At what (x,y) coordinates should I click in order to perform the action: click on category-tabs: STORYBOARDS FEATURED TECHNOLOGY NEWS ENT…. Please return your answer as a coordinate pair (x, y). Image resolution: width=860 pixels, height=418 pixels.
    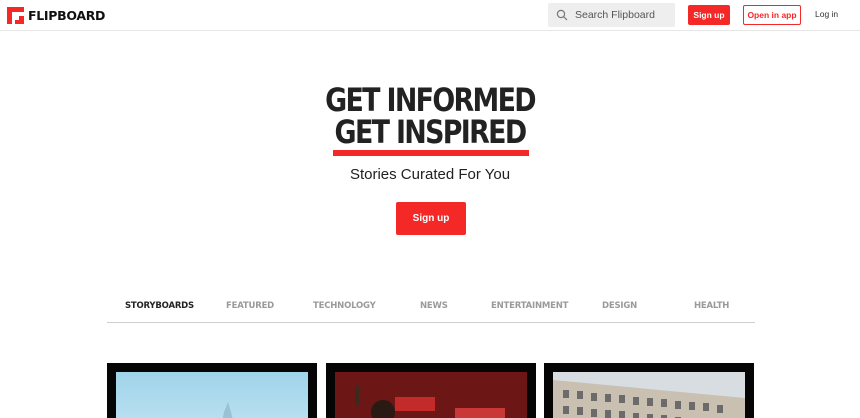
    Looking at the image, I should click on (431, 307).